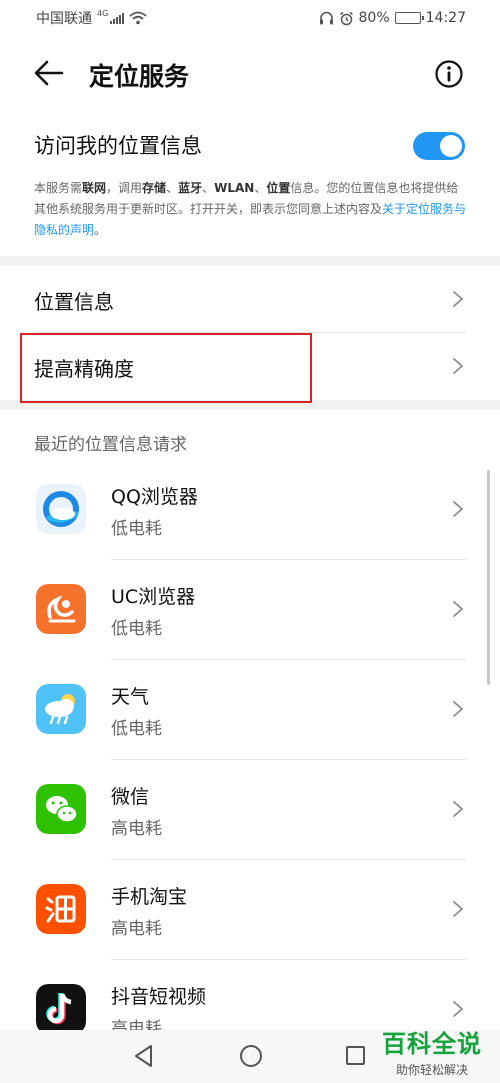 This screenshot has width=500, height=1083. Describe the element at coordinates (374, 18) in the screenshot. I see `battery-percent: 80%` at that location.